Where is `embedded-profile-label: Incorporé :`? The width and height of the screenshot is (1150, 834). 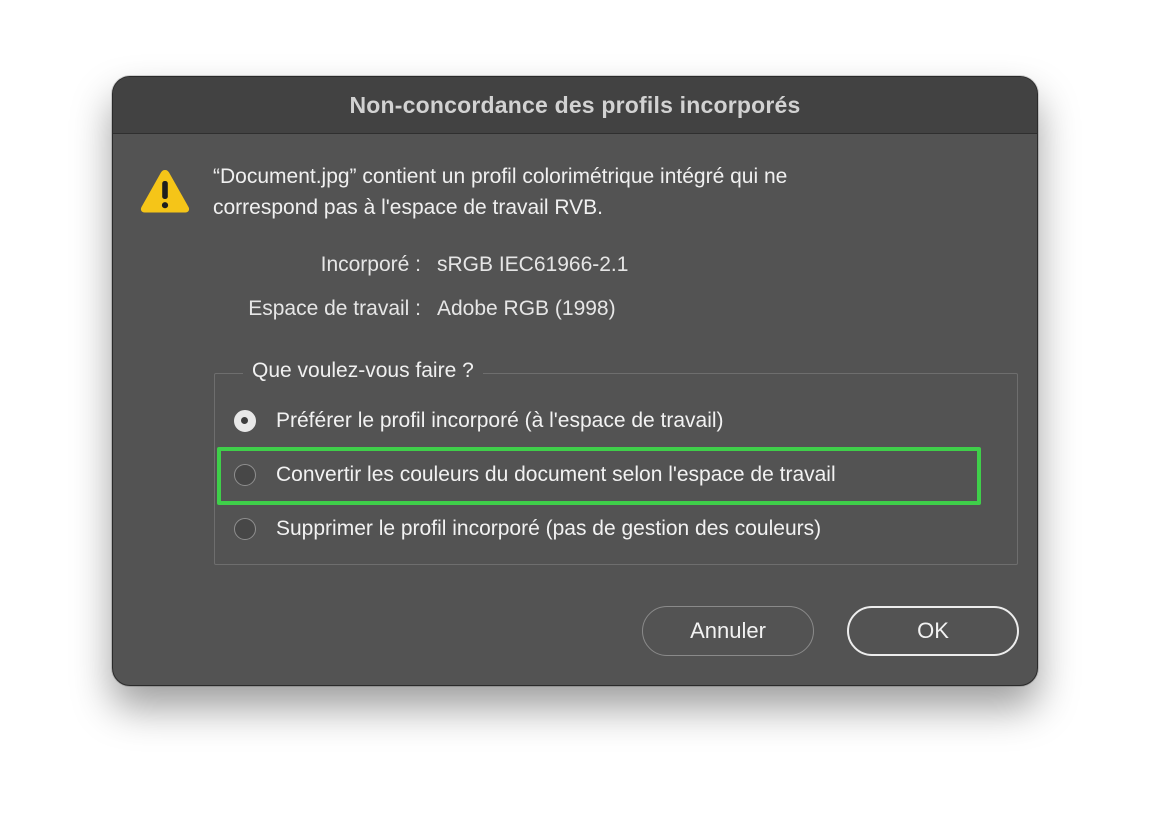
embedded-profile-label: Incorporé : is located at coordinates (370, 264).